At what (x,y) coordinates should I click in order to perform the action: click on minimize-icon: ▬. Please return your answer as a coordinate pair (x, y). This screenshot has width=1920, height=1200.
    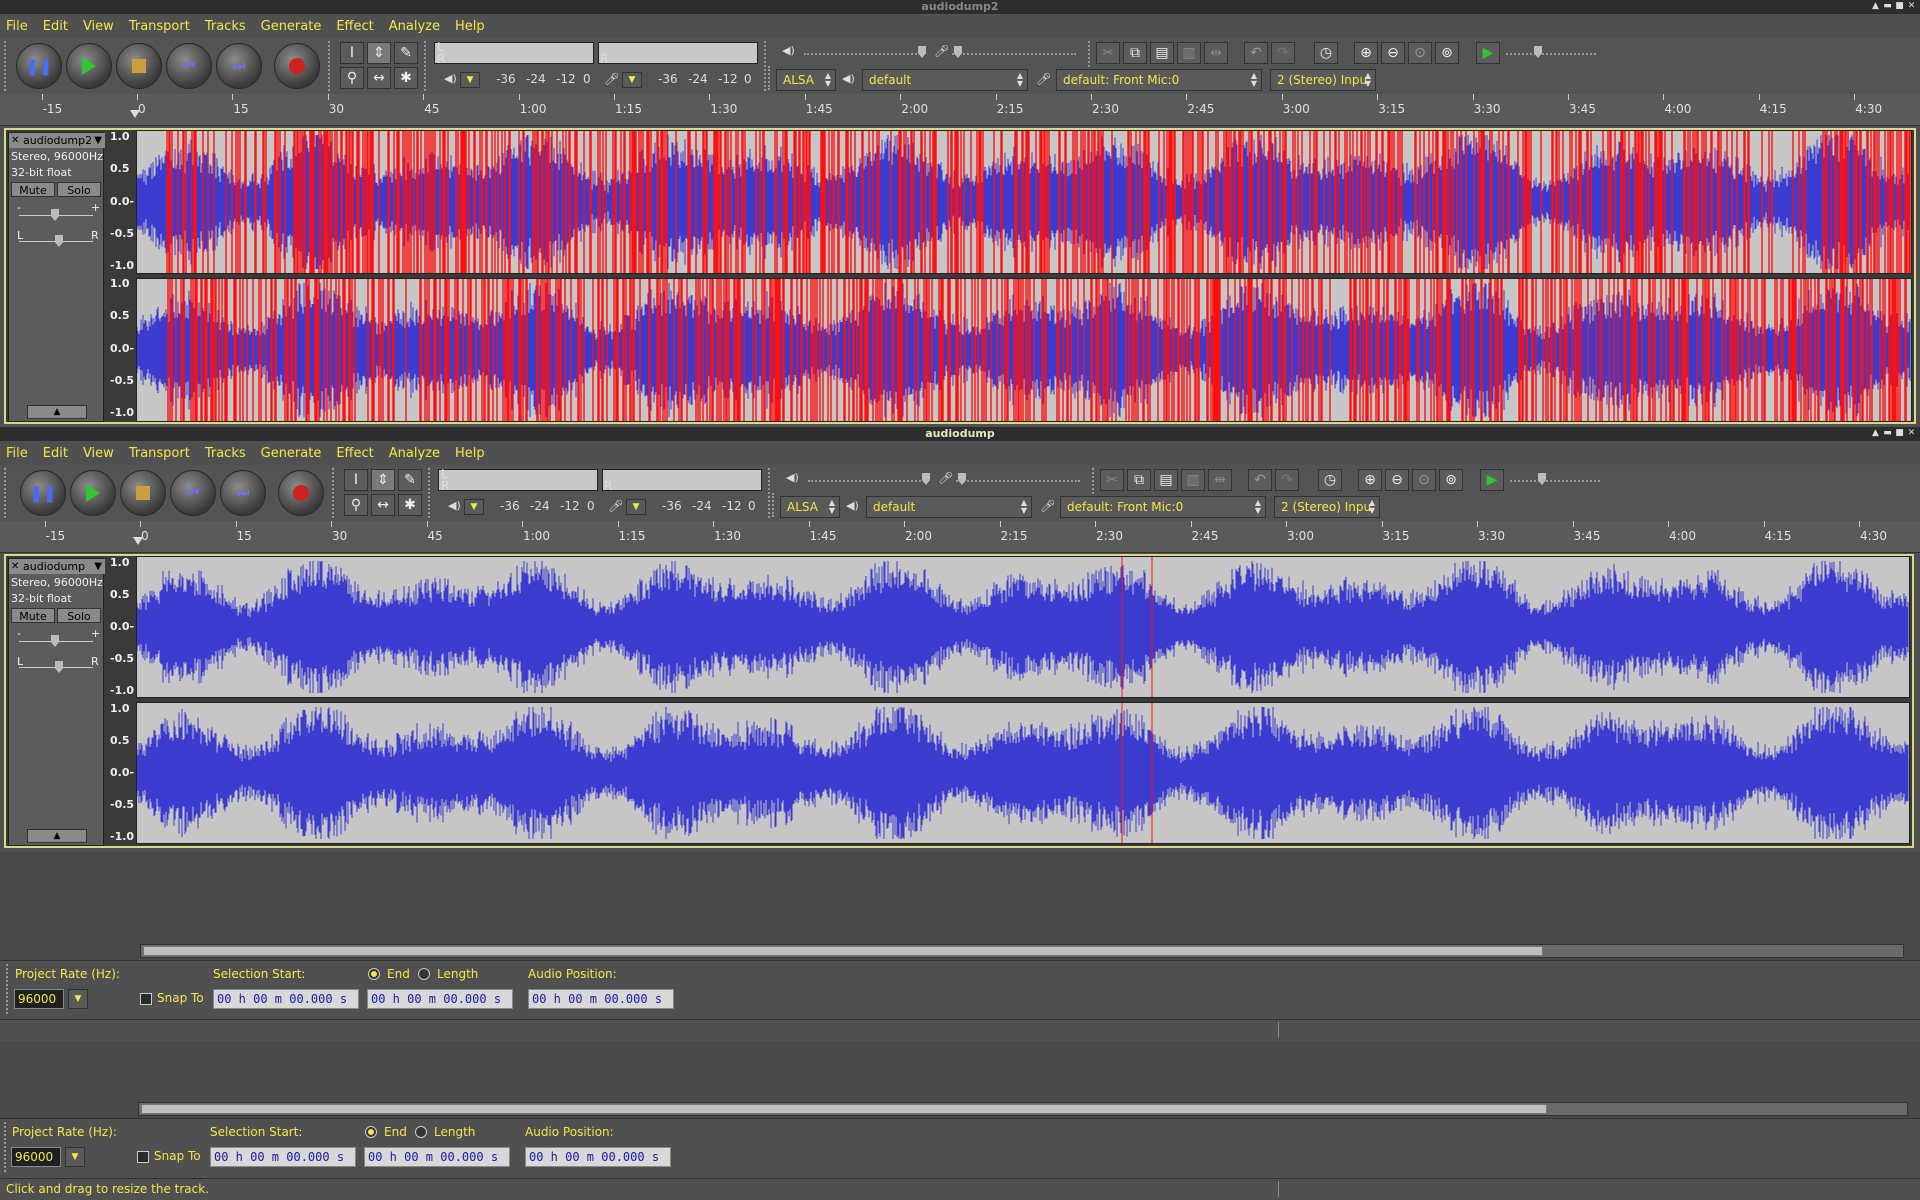
    Looking at the image, I should click on (1887, 433).